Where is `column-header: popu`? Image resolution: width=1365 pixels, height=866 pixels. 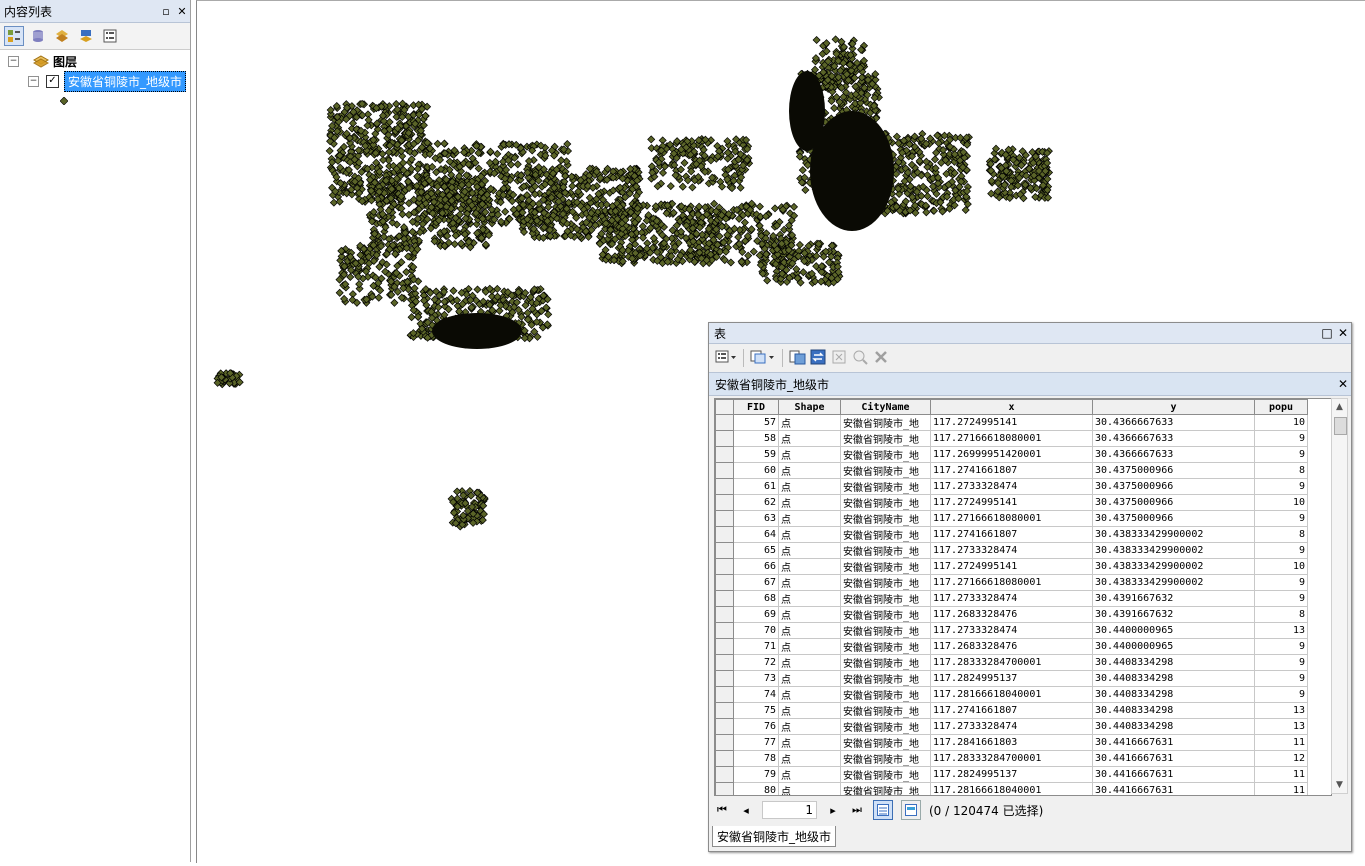
column-header: popu is located at coordinates (1281, 407).